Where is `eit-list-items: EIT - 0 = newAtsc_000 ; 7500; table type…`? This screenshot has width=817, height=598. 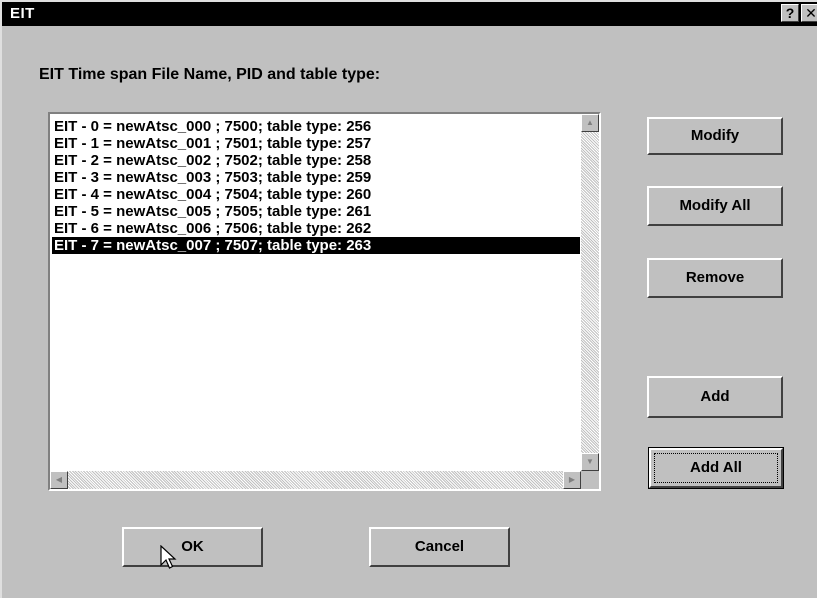
eit-list-items: EIT - 0 = newAtsc_000 ; 7500; table type… is located at coordinates (316, 186).